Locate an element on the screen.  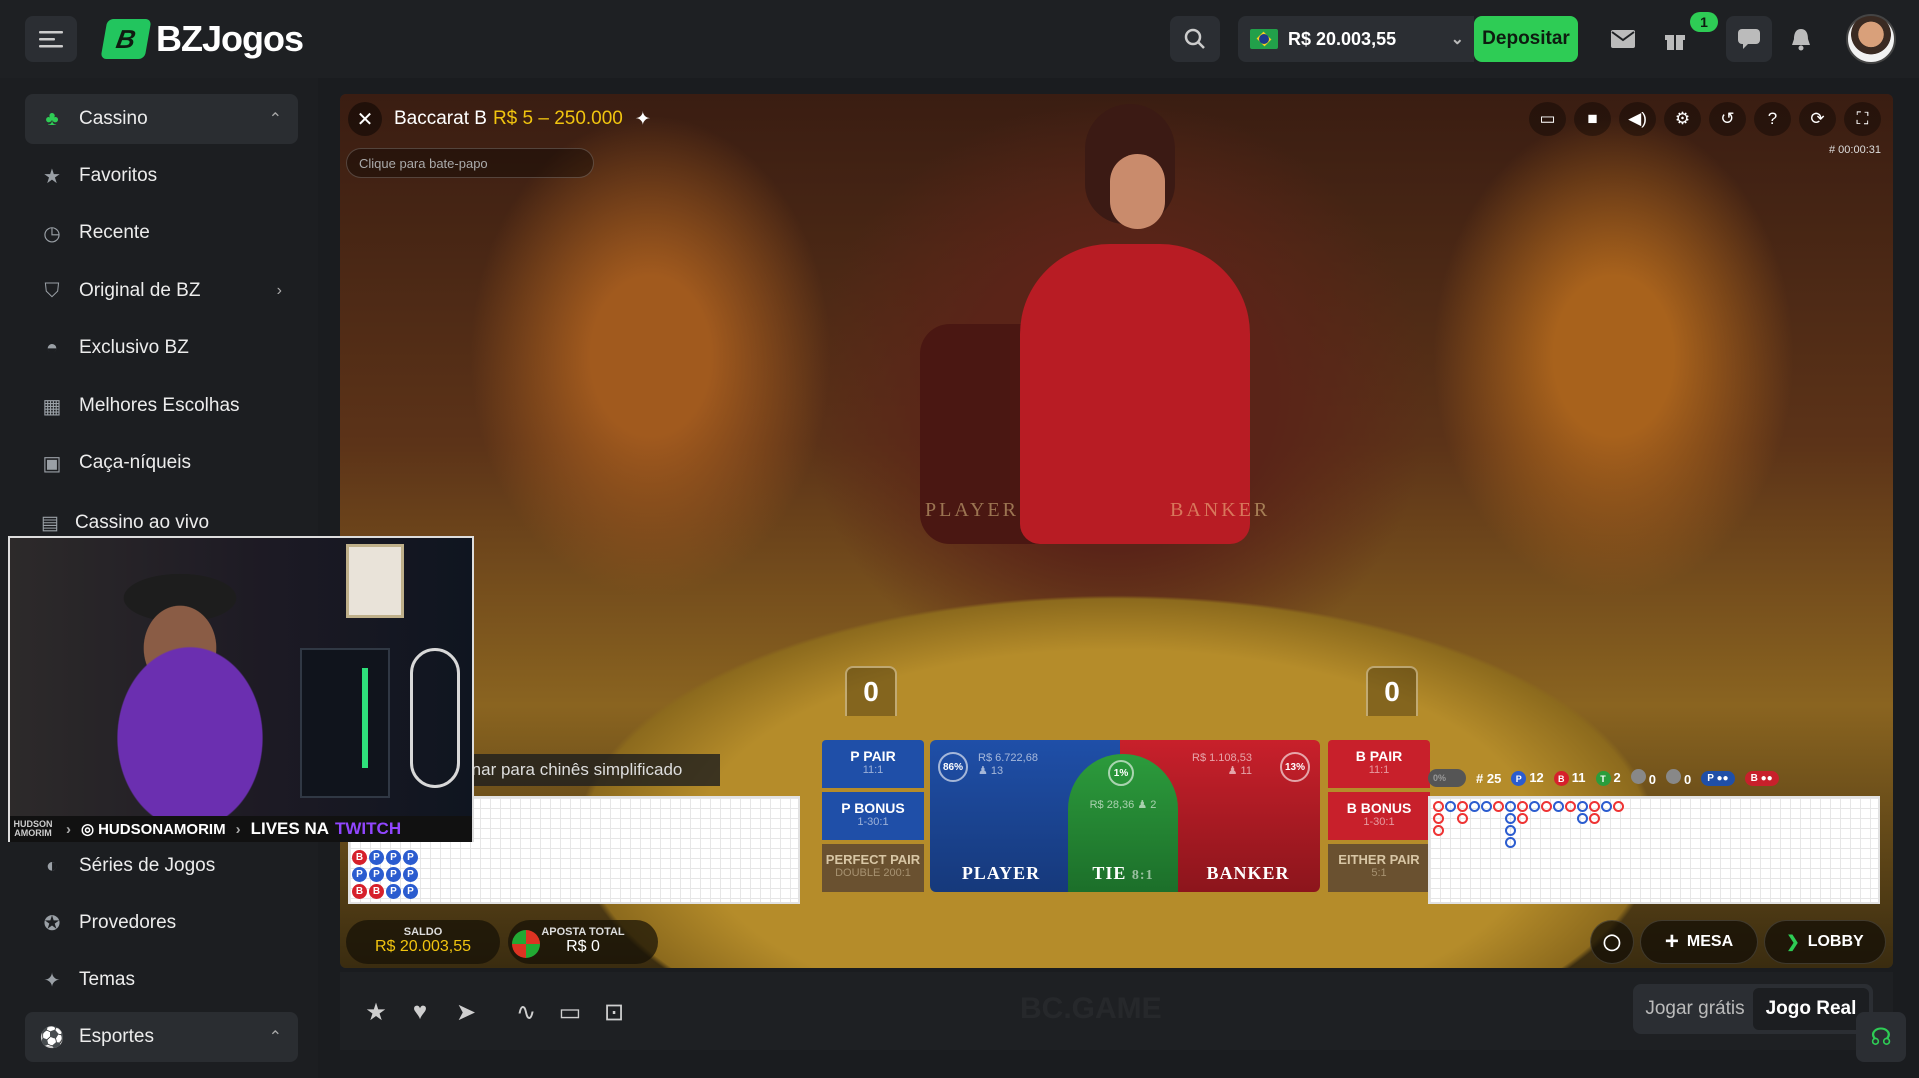
bet-banker-bonus: B BONUS 1-30:1 is located at coordinates (1379, 816).